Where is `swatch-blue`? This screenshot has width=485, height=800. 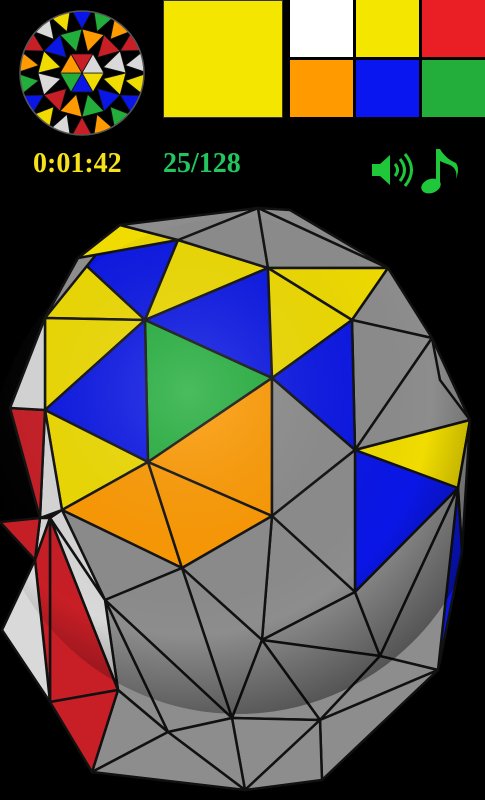
swatch-blue is located at coordinates (387, 88).